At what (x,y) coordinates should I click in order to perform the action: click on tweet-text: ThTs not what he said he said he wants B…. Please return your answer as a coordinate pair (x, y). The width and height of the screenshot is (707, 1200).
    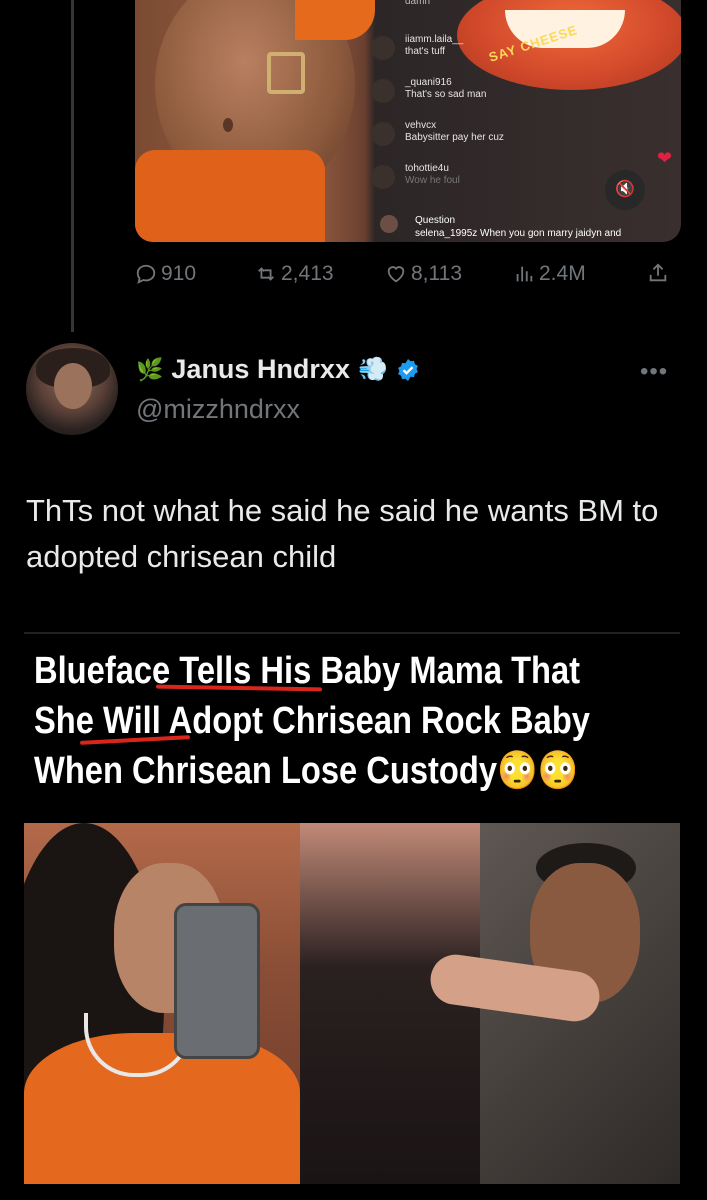
    Looking at the image, I should click on (342, 533).